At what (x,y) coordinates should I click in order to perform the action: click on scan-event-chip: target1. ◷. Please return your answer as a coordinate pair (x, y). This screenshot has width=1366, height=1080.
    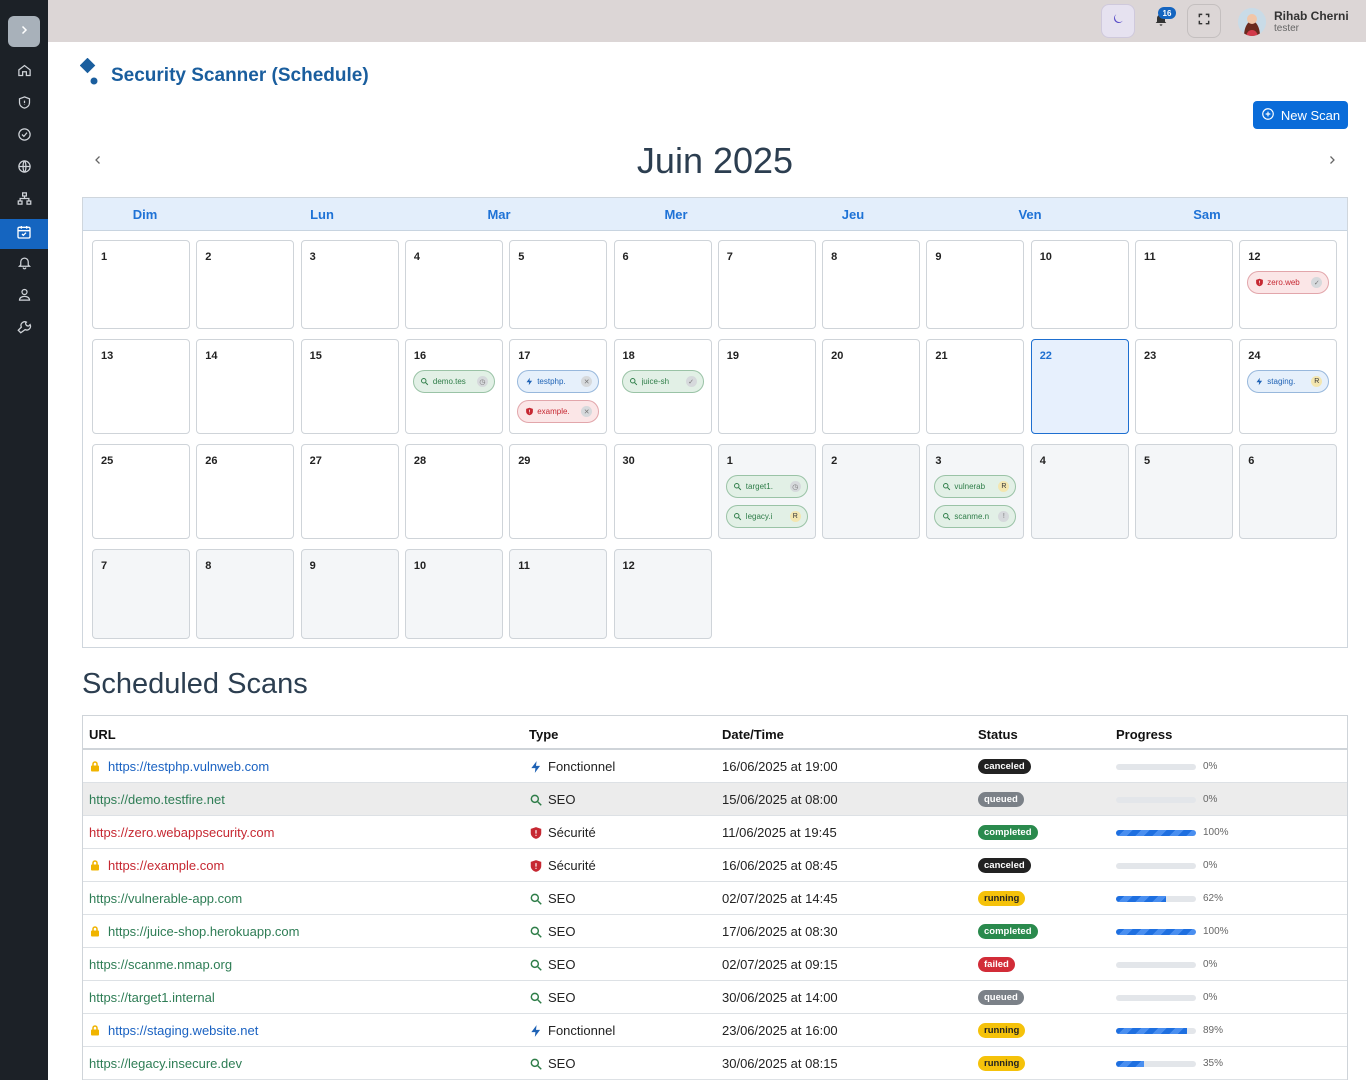
    Looking at the image, I should click on (766, 486).